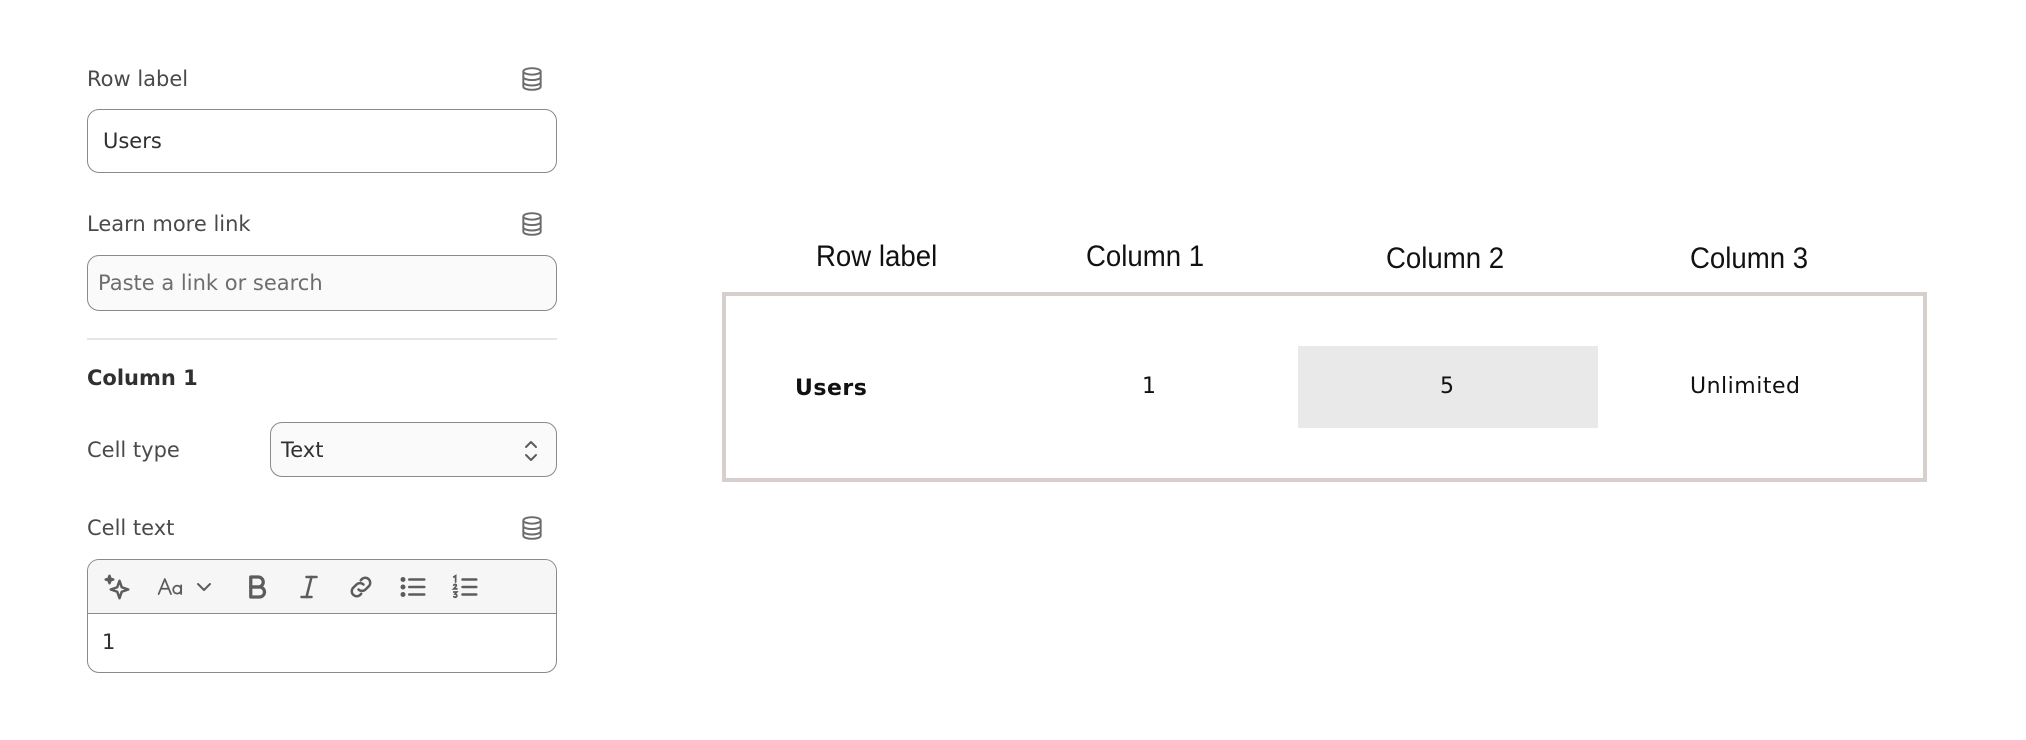 This screenshot has height=740, width=2026. Describe the element at coordinates (257, 587) in the screenshot. I see `bold-icon` at that location.